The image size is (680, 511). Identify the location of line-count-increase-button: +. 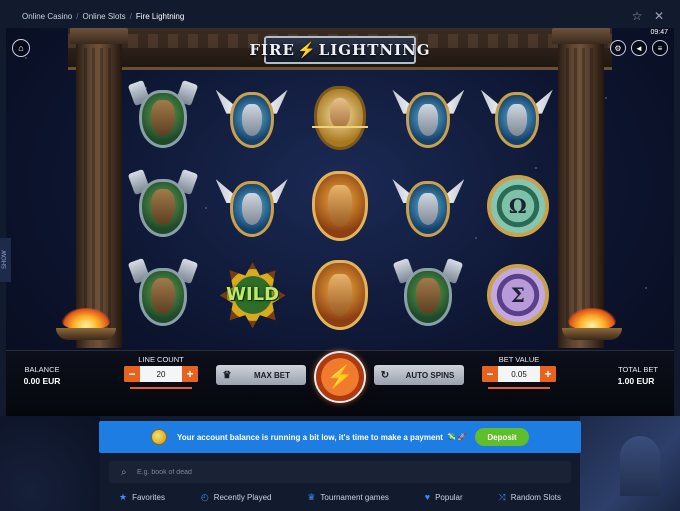
(190, 374).